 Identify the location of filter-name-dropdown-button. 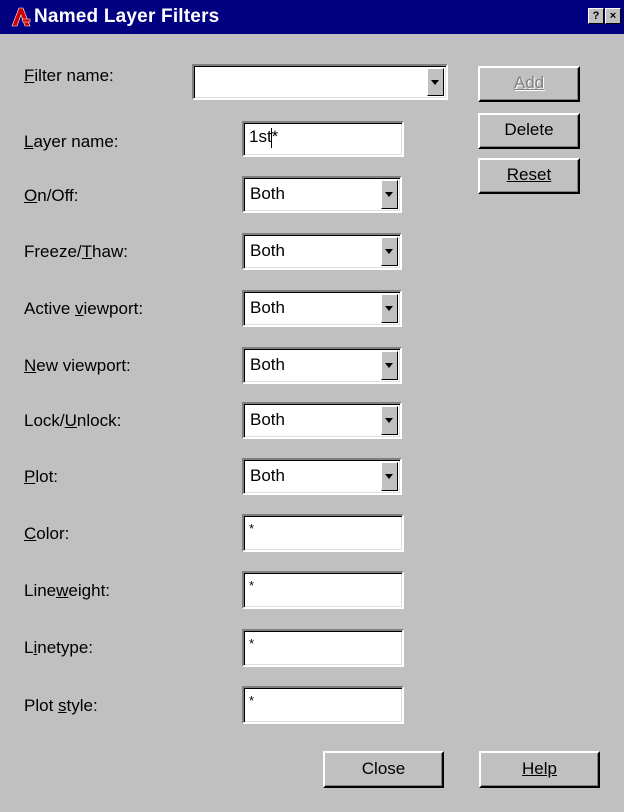
(435, 82).